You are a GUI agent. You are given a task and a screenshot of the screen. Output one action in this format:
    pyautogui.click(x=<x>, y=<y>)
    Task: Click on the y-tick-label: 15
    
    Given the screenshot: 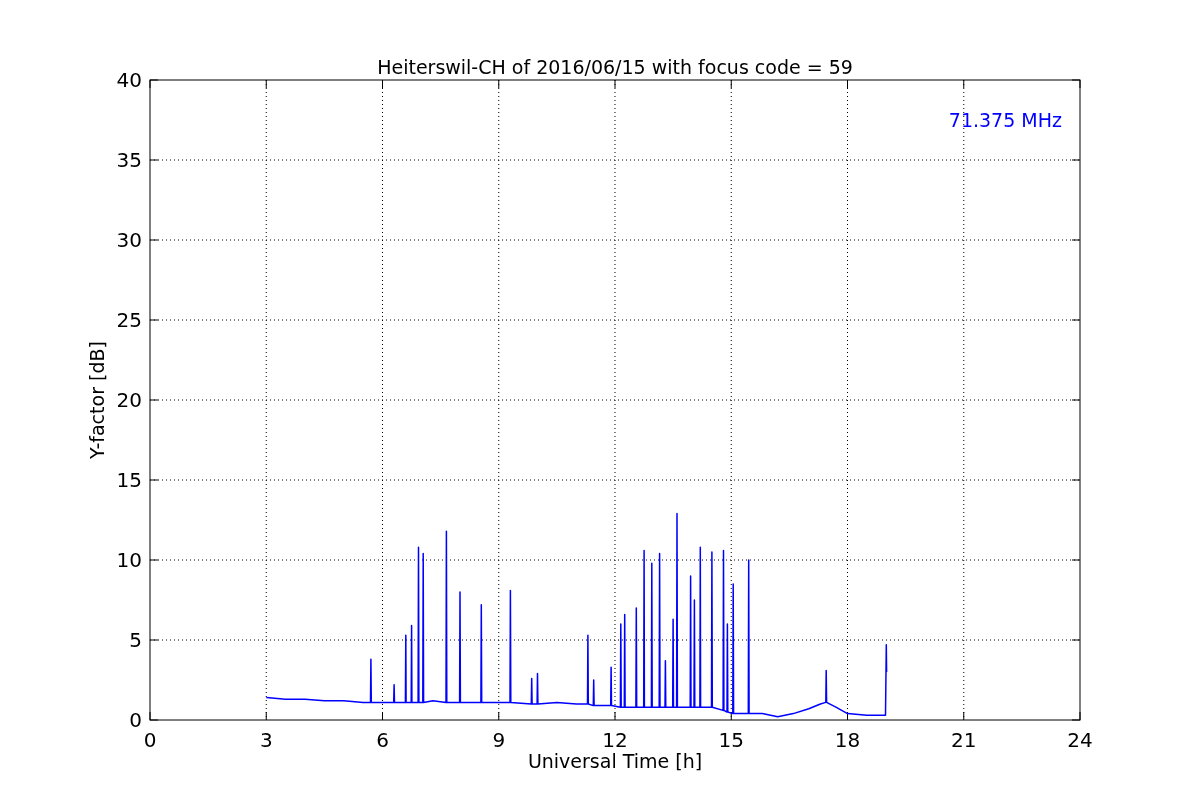 What is the action you would take?
    pyautogui.click(x=129, y=480)
    